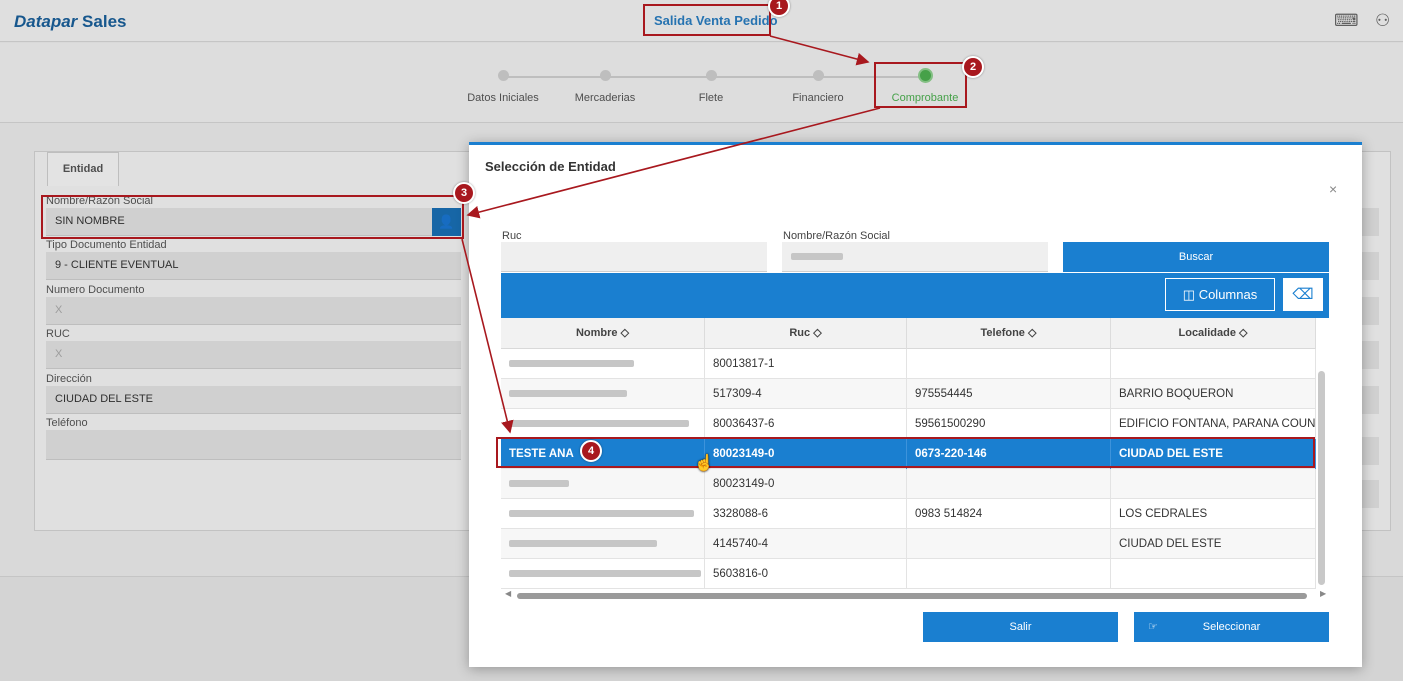 The image size is (1403, 681). I want to click on annotation-badge-4: 4, so click(591, 451).